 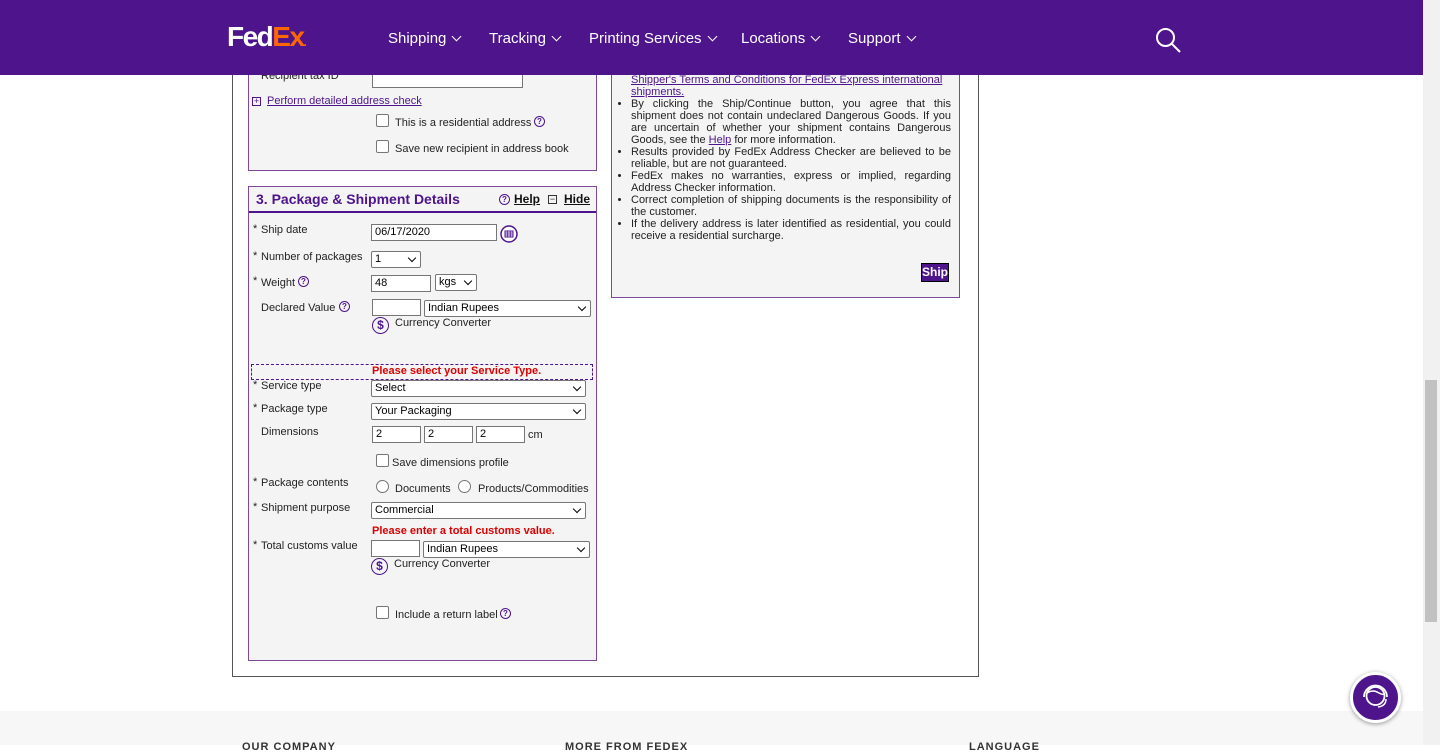 I want to click on collapse-minus-icon: −, so click(x=552, y=199).